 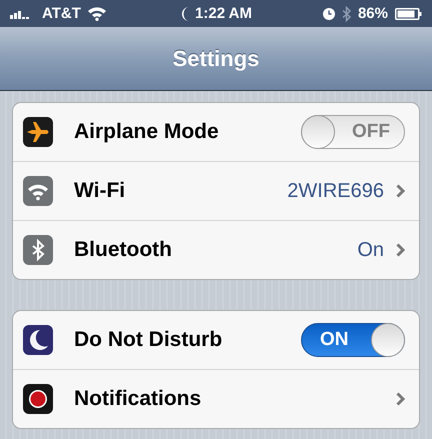 I want to click on setting-value: On, so click(x=370, y=250).